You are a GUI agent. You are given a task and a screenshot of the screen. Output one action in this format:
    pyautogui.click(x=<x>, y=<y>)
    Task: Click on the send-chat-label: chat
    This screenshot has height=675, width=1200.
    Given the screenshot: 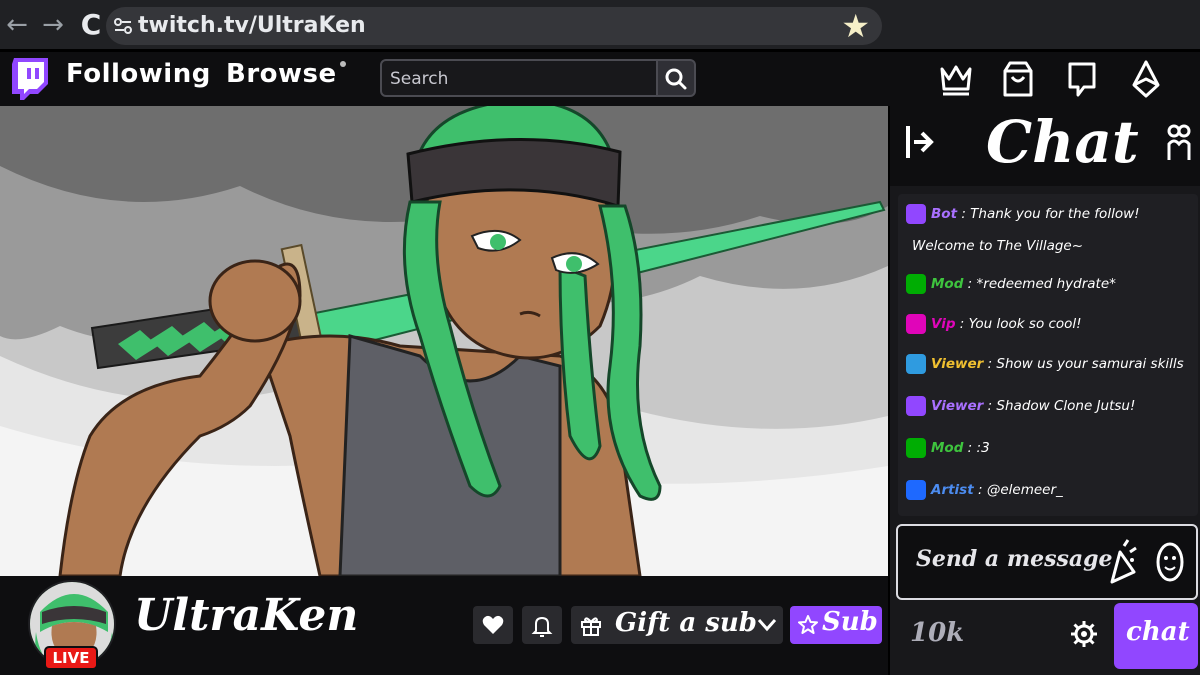 What is the action you would take?
    pyautogui.click(x=1158, y=632)
    